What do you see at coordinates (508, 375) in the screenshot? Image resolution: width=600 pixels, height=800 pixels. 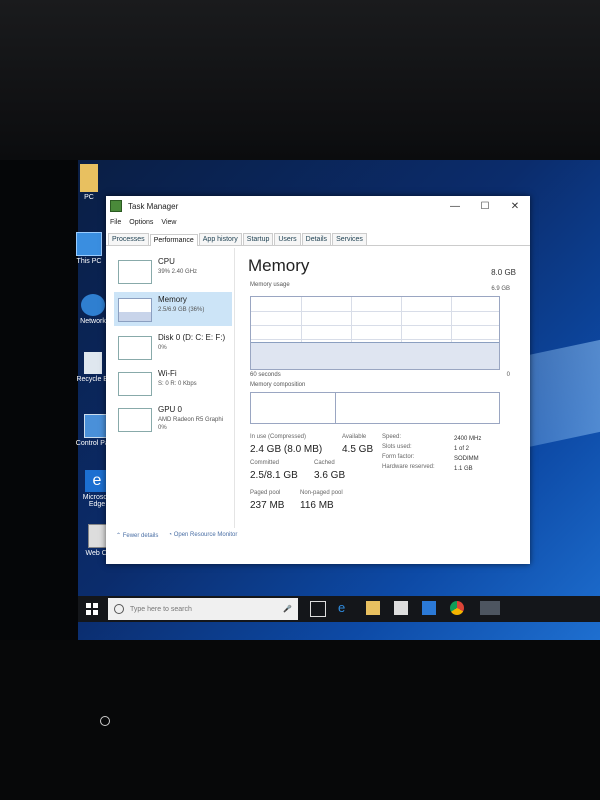 I see `min-axis-label: 0` at bounding box center [508, 375].